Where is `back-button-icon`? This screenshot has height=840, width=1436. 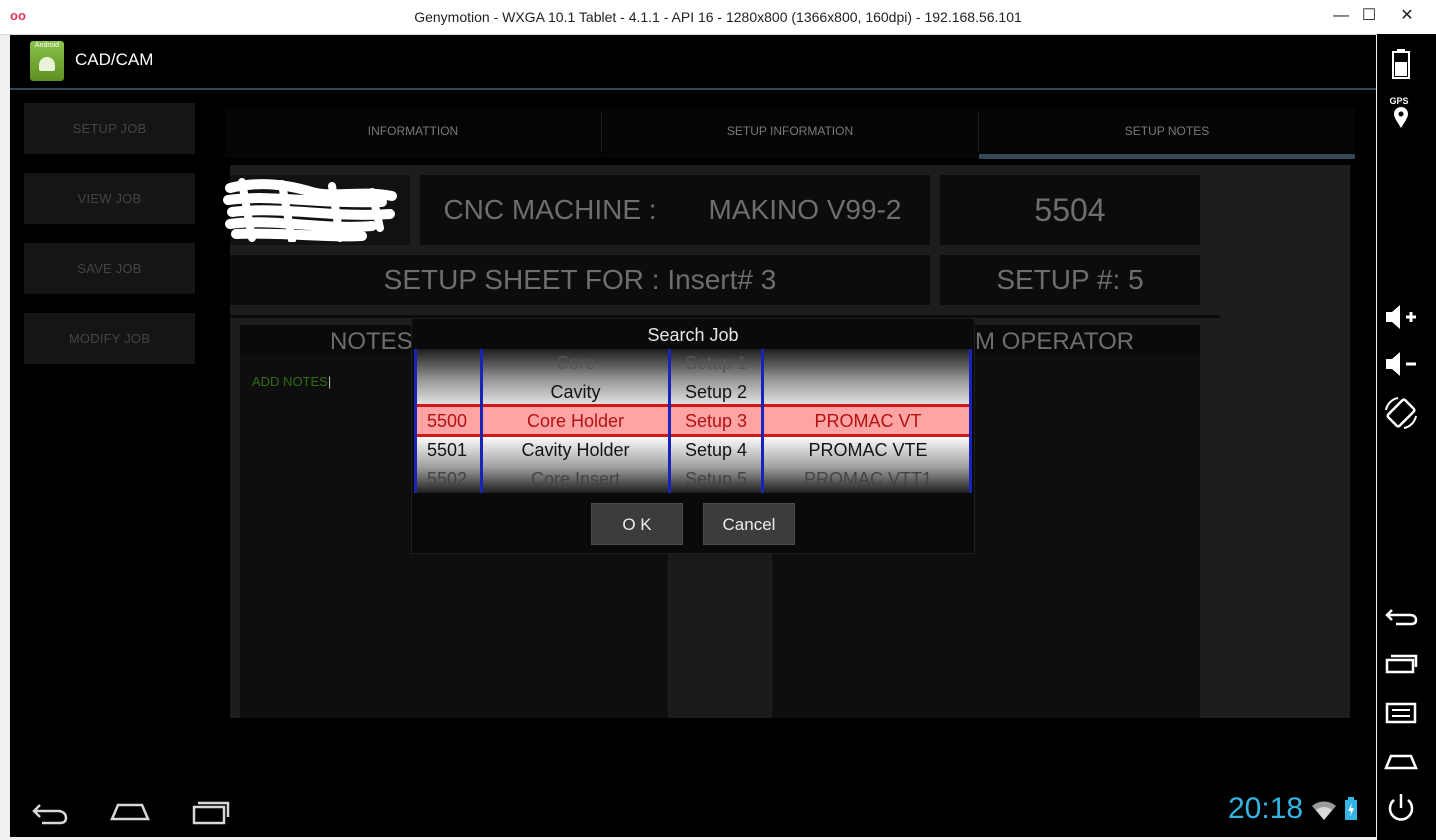
back-button-icon is located at coordinates (1401, 617).